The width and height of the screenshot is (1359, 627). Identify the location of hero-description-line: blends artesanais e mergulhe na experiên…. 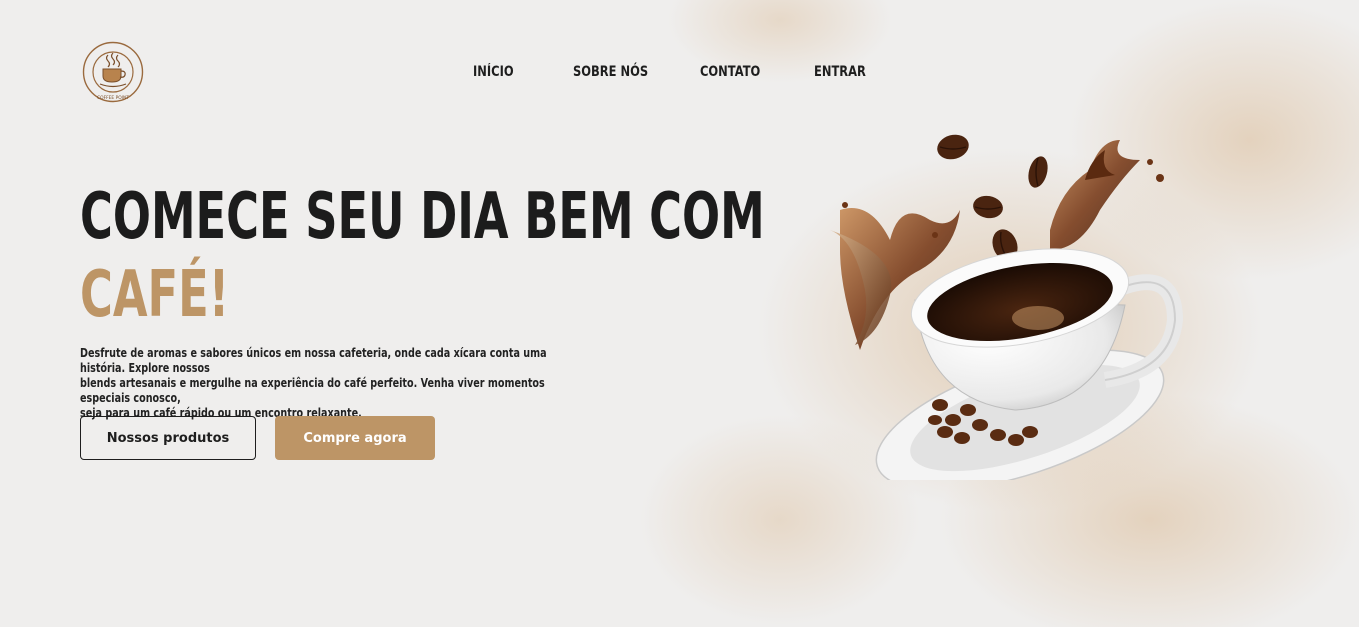
(312, 390).